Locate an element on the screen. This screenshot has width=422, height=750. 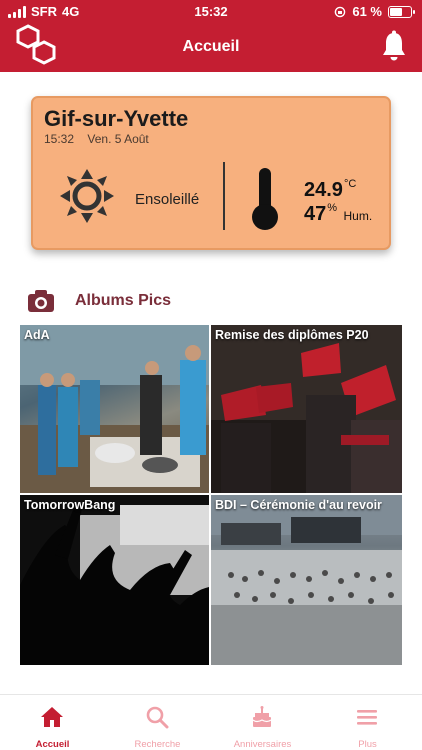
album-label: BDI – Cérémonie d'au revoir is located at coordinates (298, 505).